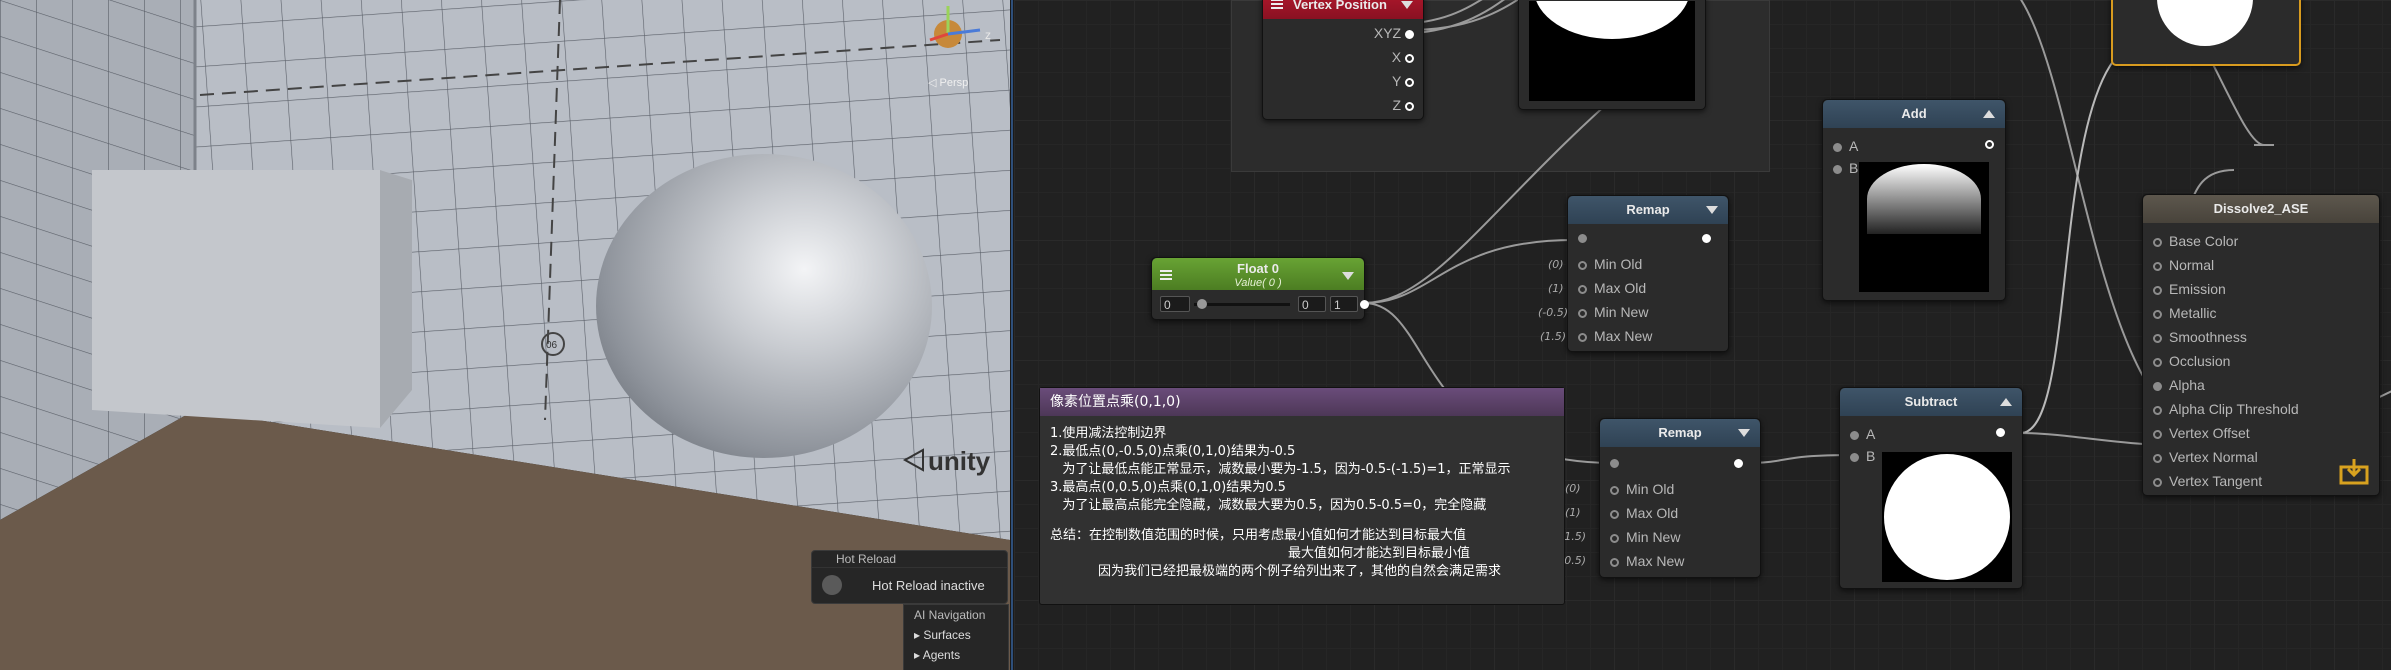  What do you see at coordinates (1553, 336) in the screenshot?
I see `remap-1-value-max-new: (1.5)` at bounding box center [1553, 336].